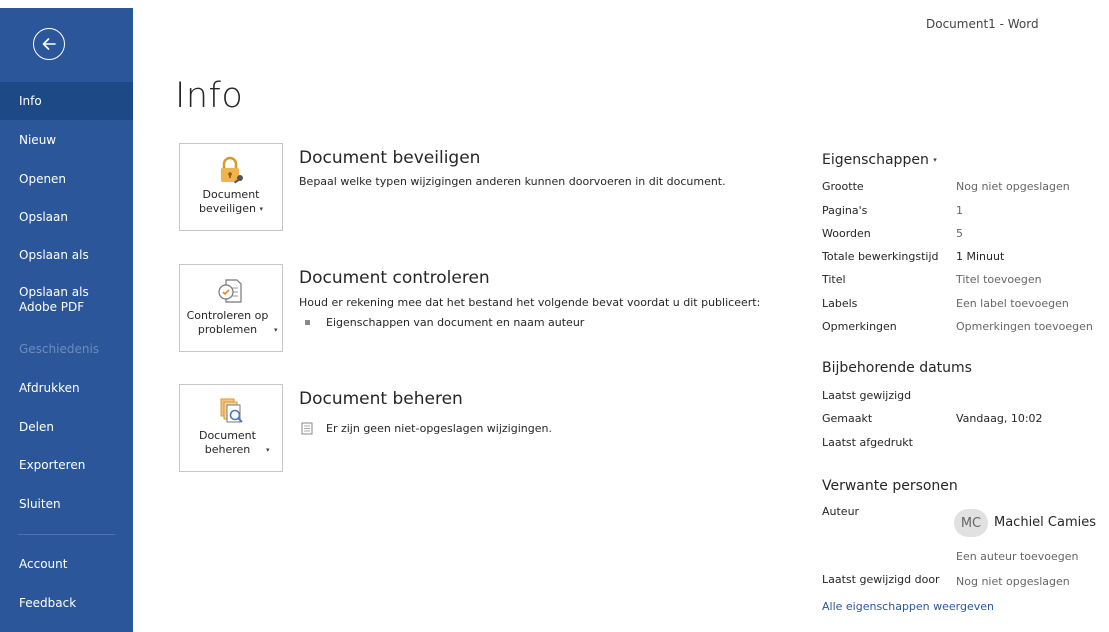 This screenshot has width=1109, height=632. What do you see at coordinates (982, 24) in the screenshot?
I see `window-title: Document1 - Word` at bounding box center [982, 24].